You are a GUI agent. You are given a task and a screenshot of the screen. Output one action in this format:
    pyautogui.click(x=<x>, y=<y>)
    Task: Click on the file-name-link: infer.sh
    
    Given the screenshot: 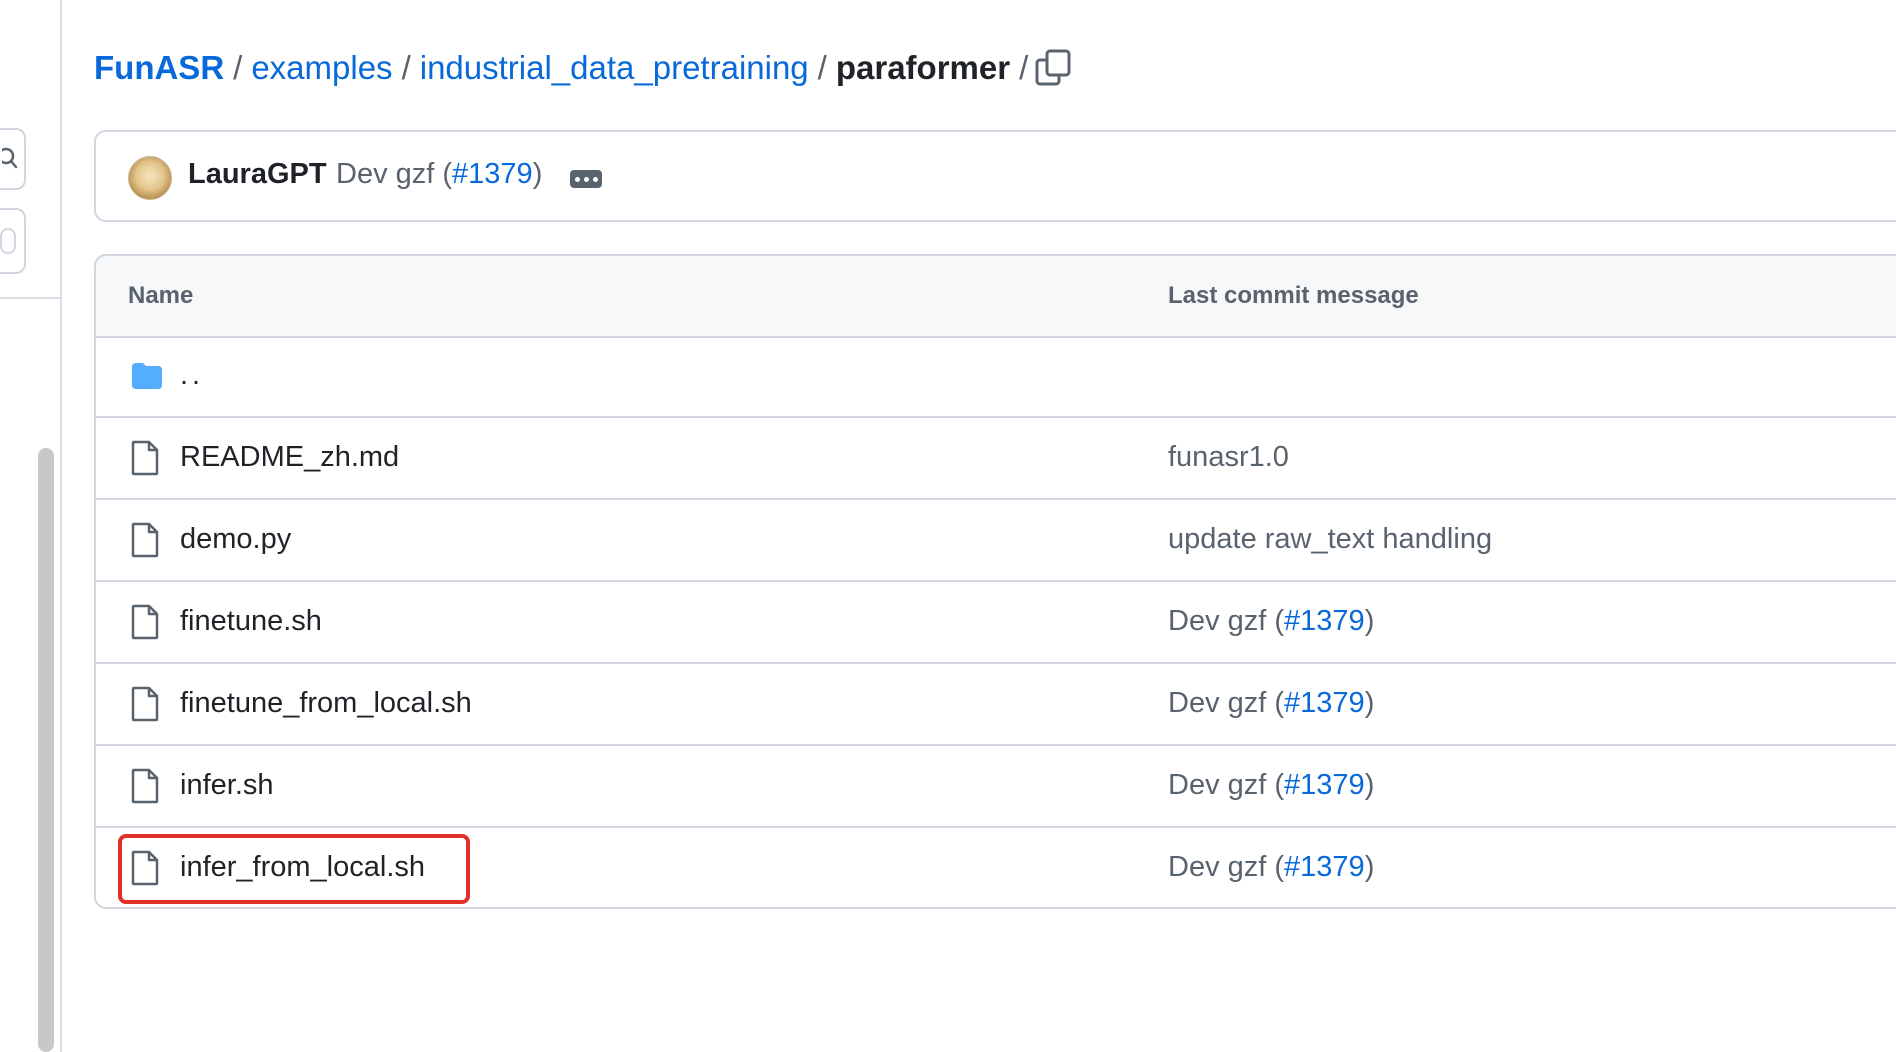 What is the action you would take?
    pyautogui.click(x=227, y=785)
    